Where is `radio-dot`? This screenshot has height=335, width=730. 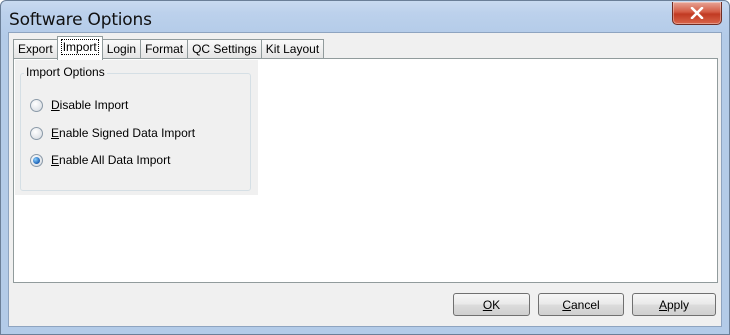
radio-dot is located at coordinates (36, 160).